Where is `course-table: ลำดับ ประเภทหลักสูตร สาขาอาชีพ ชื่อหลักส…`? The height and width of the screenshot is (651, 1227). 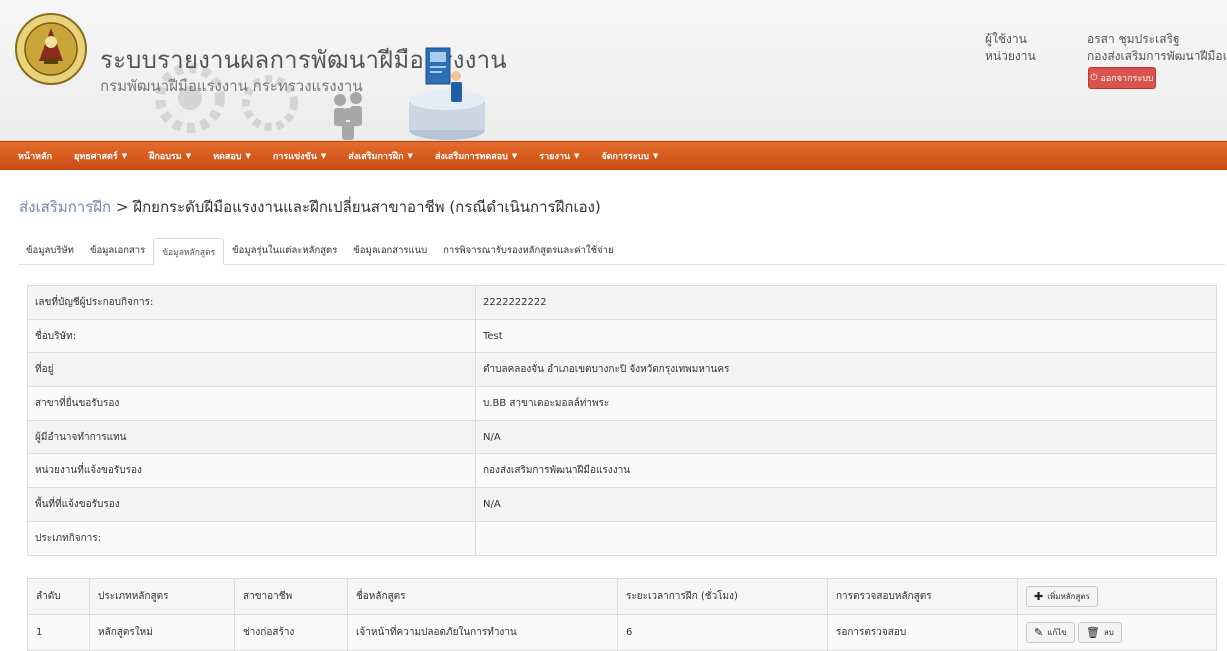
course-table: ลำดับ ประเภทหลักสูตร สาขาอาชีพ ชื่อหลักส… is located at coordinates (622, 614).